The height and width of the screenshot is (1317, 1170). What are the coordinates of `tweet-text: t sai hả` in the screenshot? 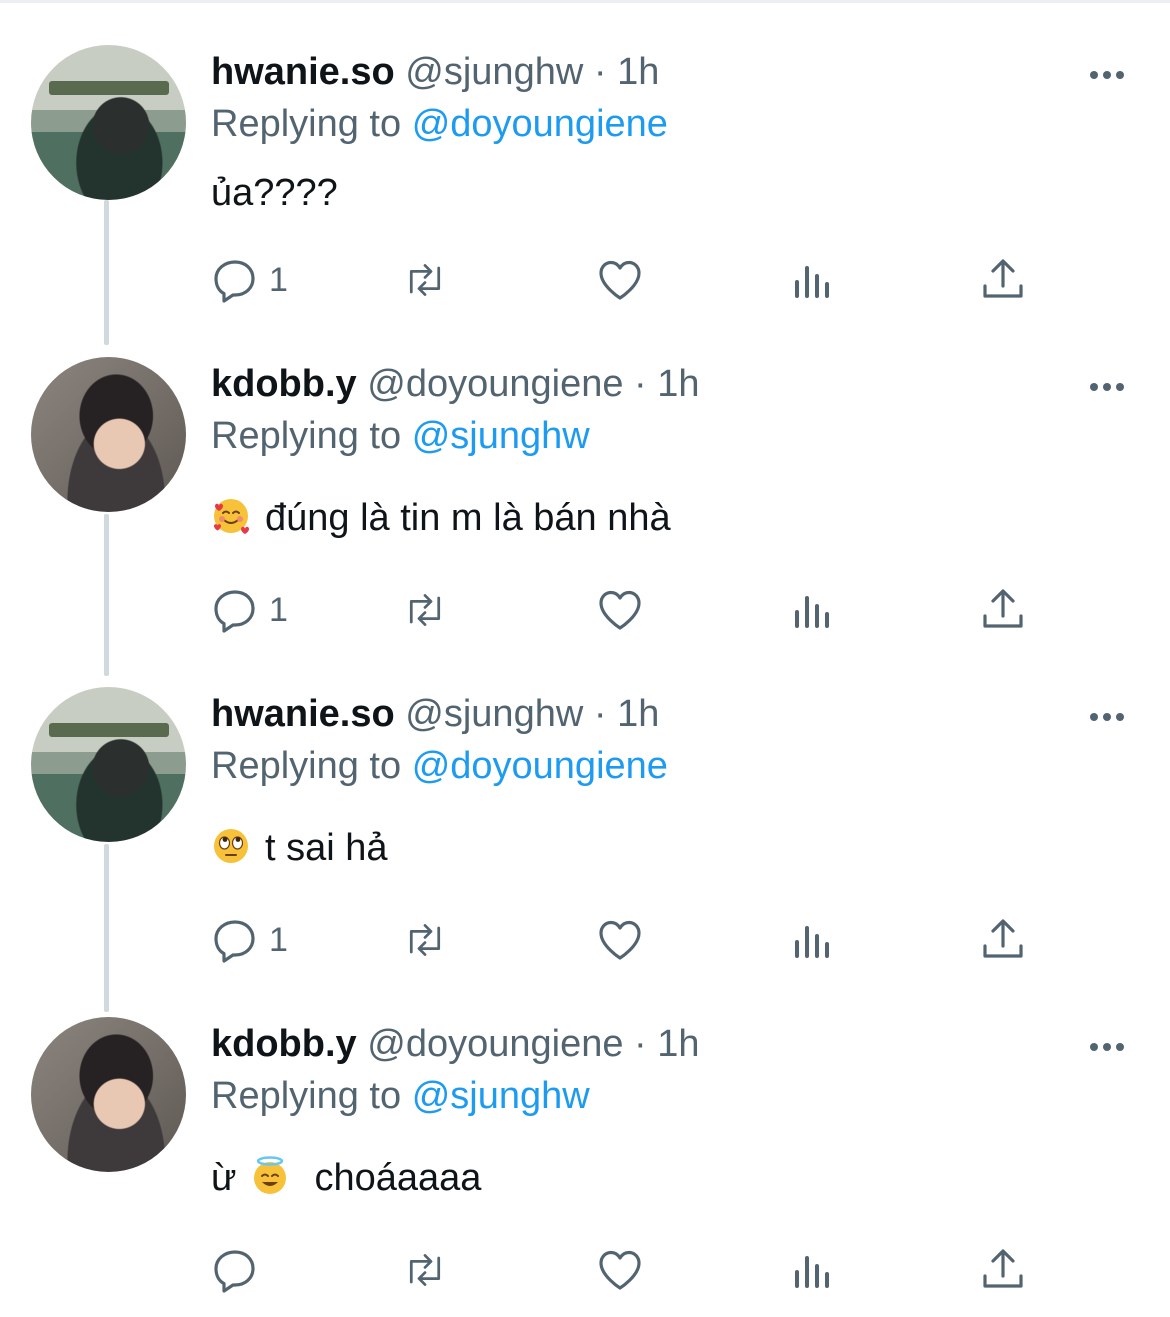 It's located at (299, 848).